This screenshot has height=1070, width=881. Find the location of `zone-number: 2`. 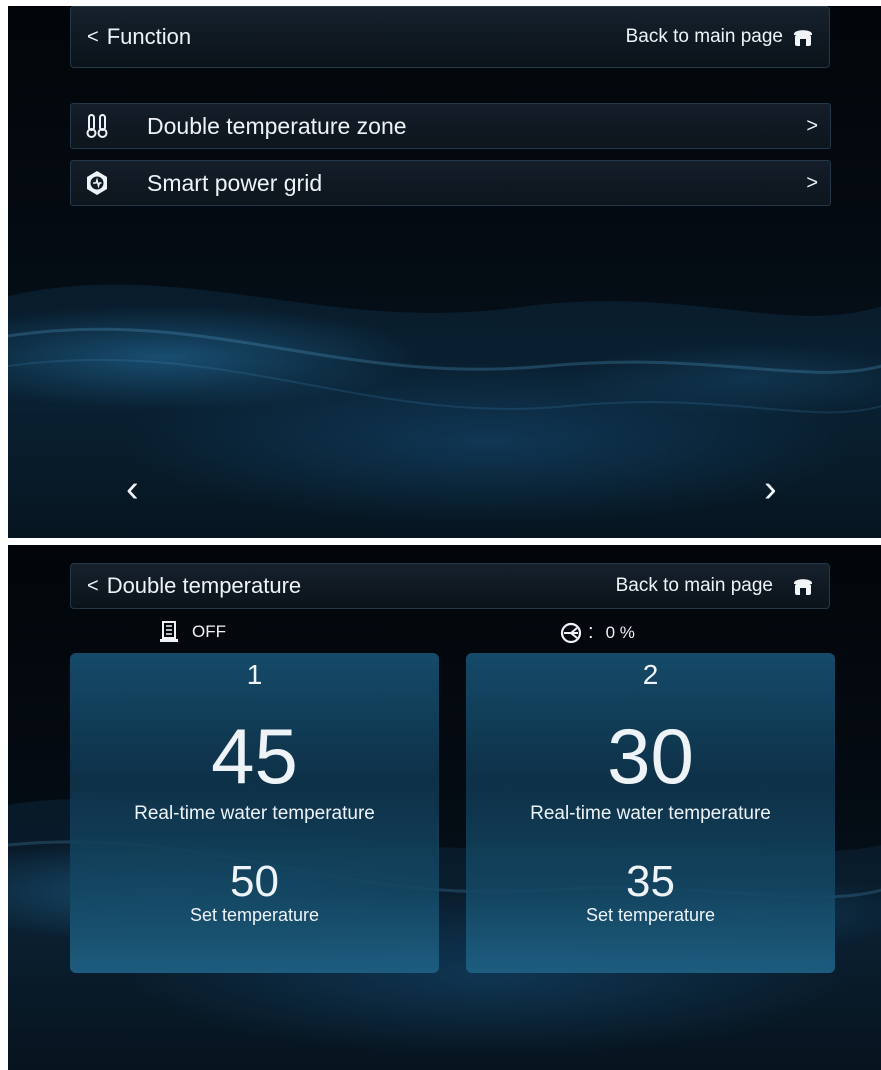

zone-number: 2 is located at coordinates (650, 674).